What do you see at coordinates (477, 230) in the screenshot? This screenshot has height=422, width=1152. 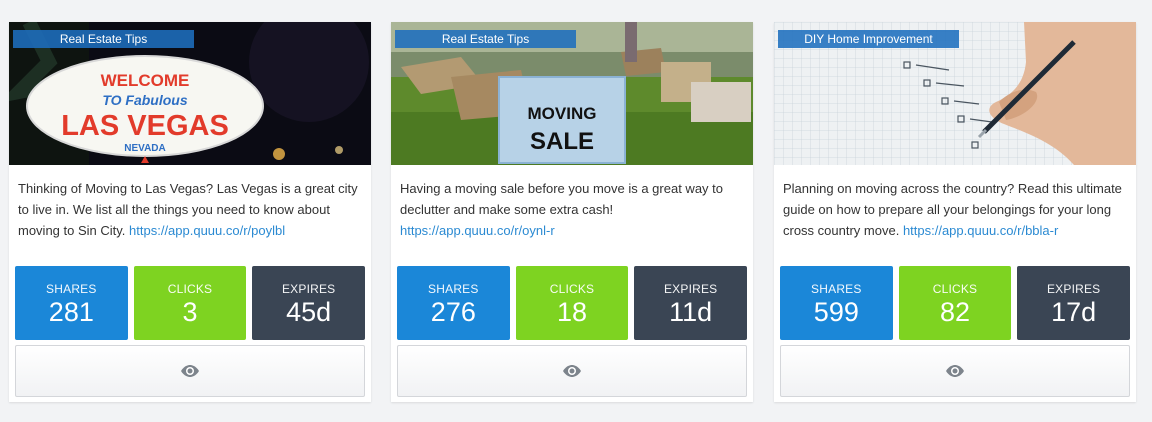 I see `post-link: https://app.quuu.co/r/oynl-r` at bounding box center [477, 230].